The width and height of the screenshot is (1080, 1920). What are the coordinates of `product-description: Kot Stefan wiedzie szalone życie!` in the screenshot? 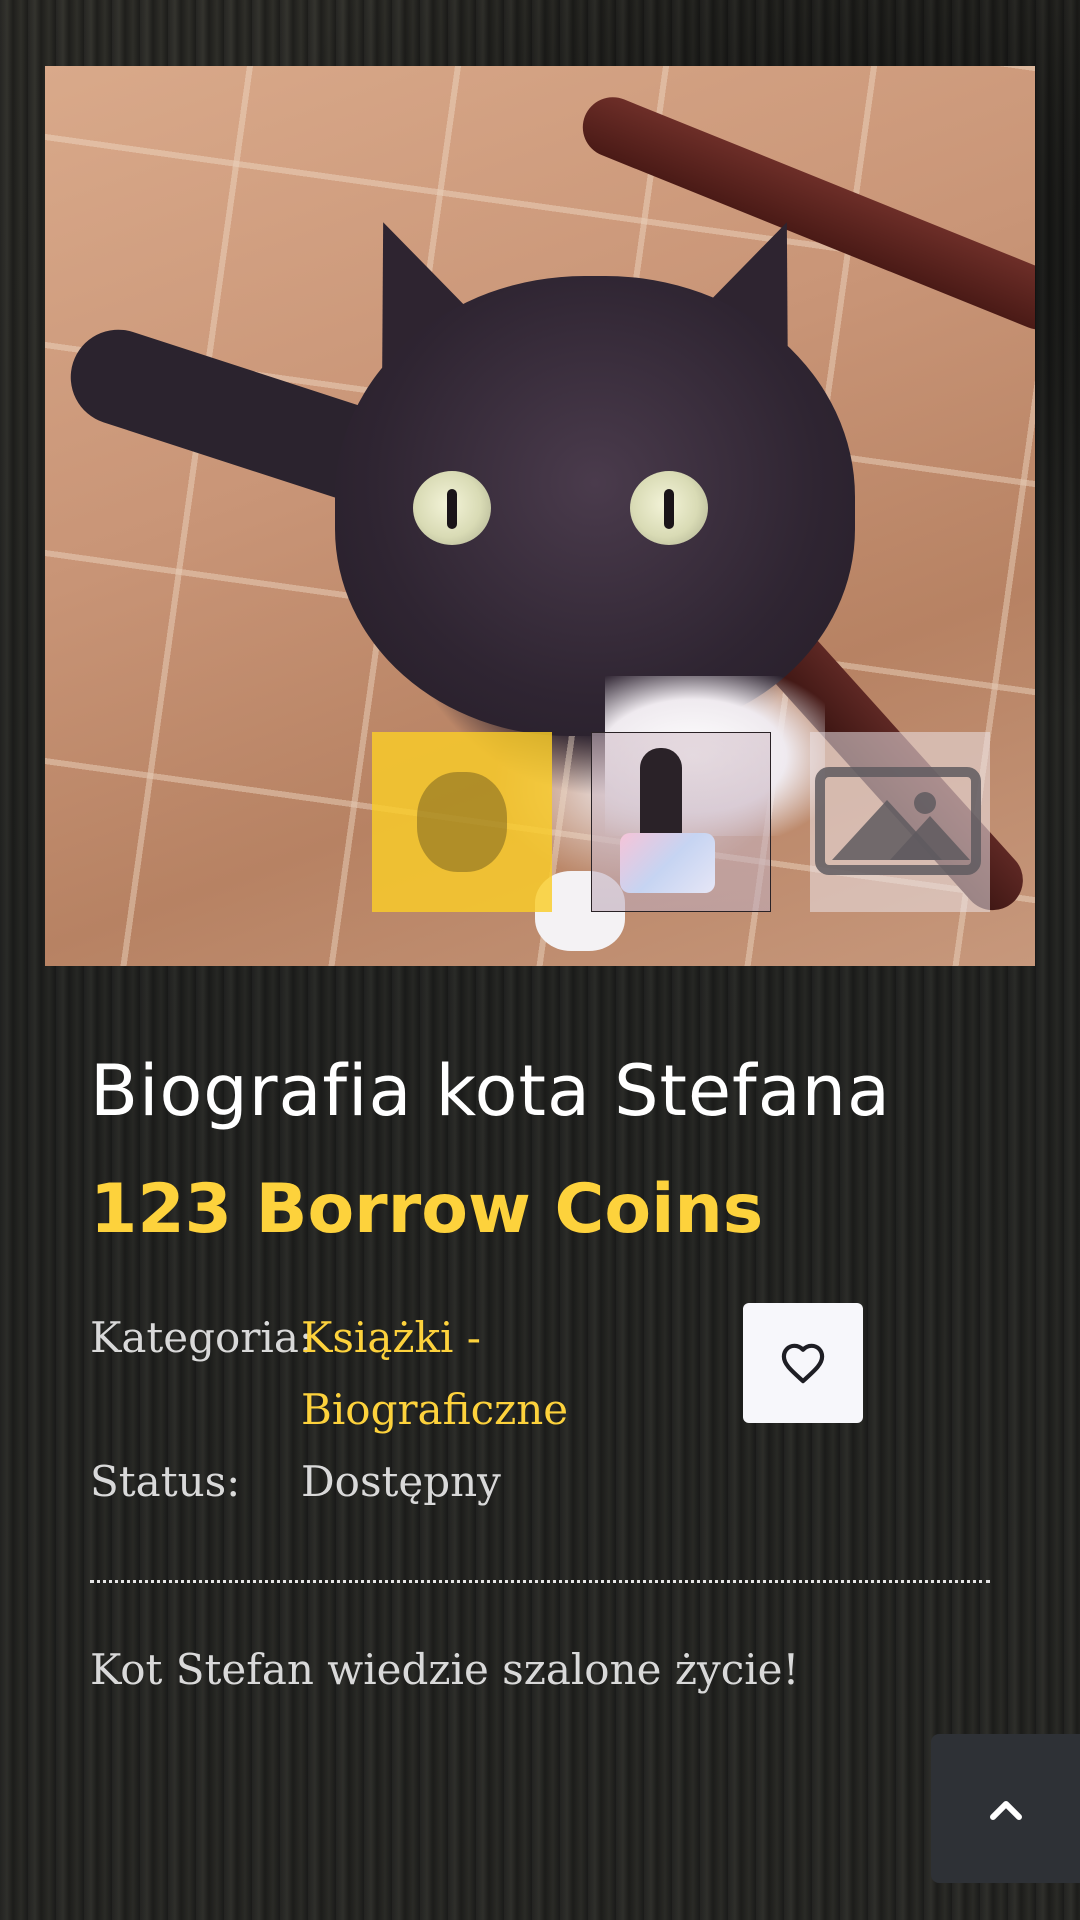 It's located at (445, 1669).